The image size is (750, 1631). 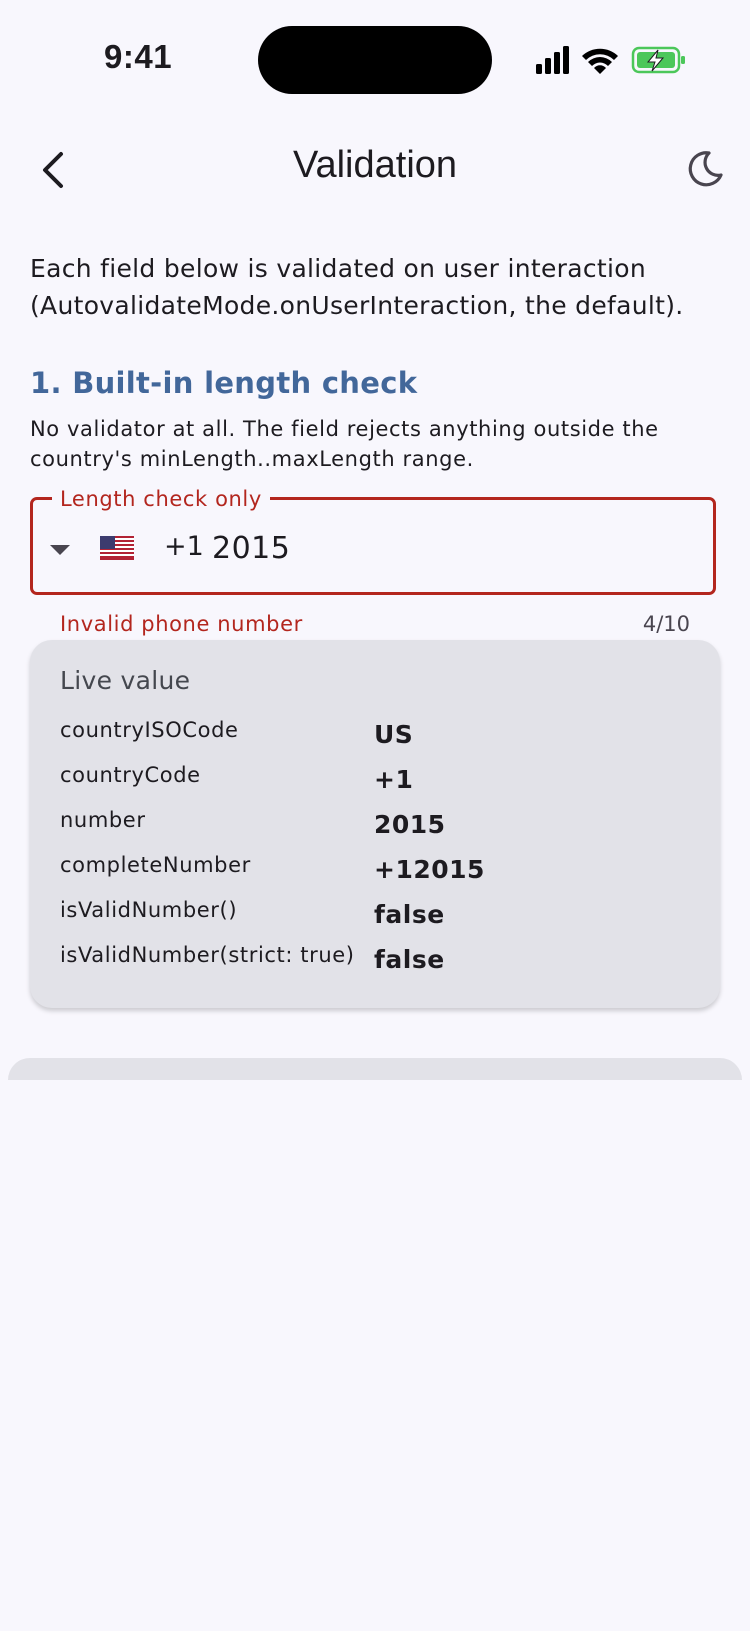 What do you see at coordinates (149, 730) in the screenshot?
I see `live-value-key: countryISOCode` at bounding box center [149, 730].